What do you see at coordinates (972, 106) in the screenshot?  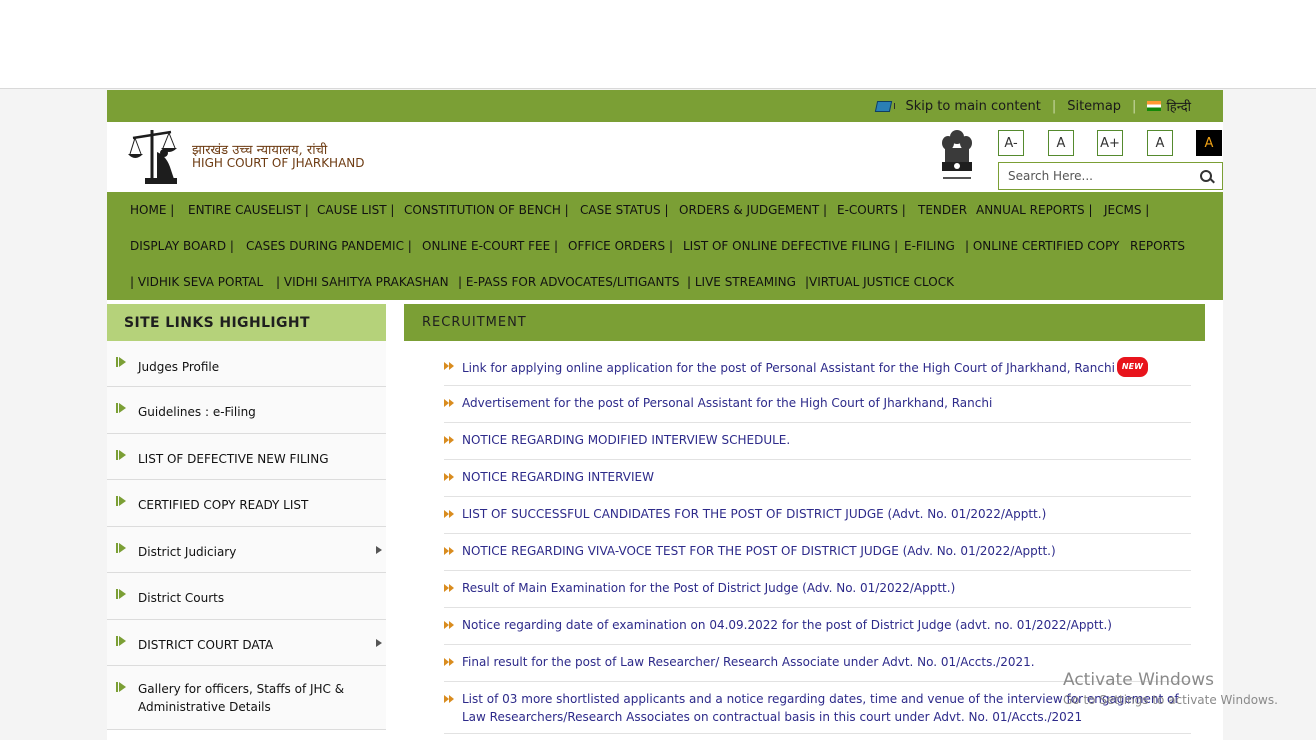 I see `skip-to-main-content-link: Skip to main content` at bounding box center [972, 106].